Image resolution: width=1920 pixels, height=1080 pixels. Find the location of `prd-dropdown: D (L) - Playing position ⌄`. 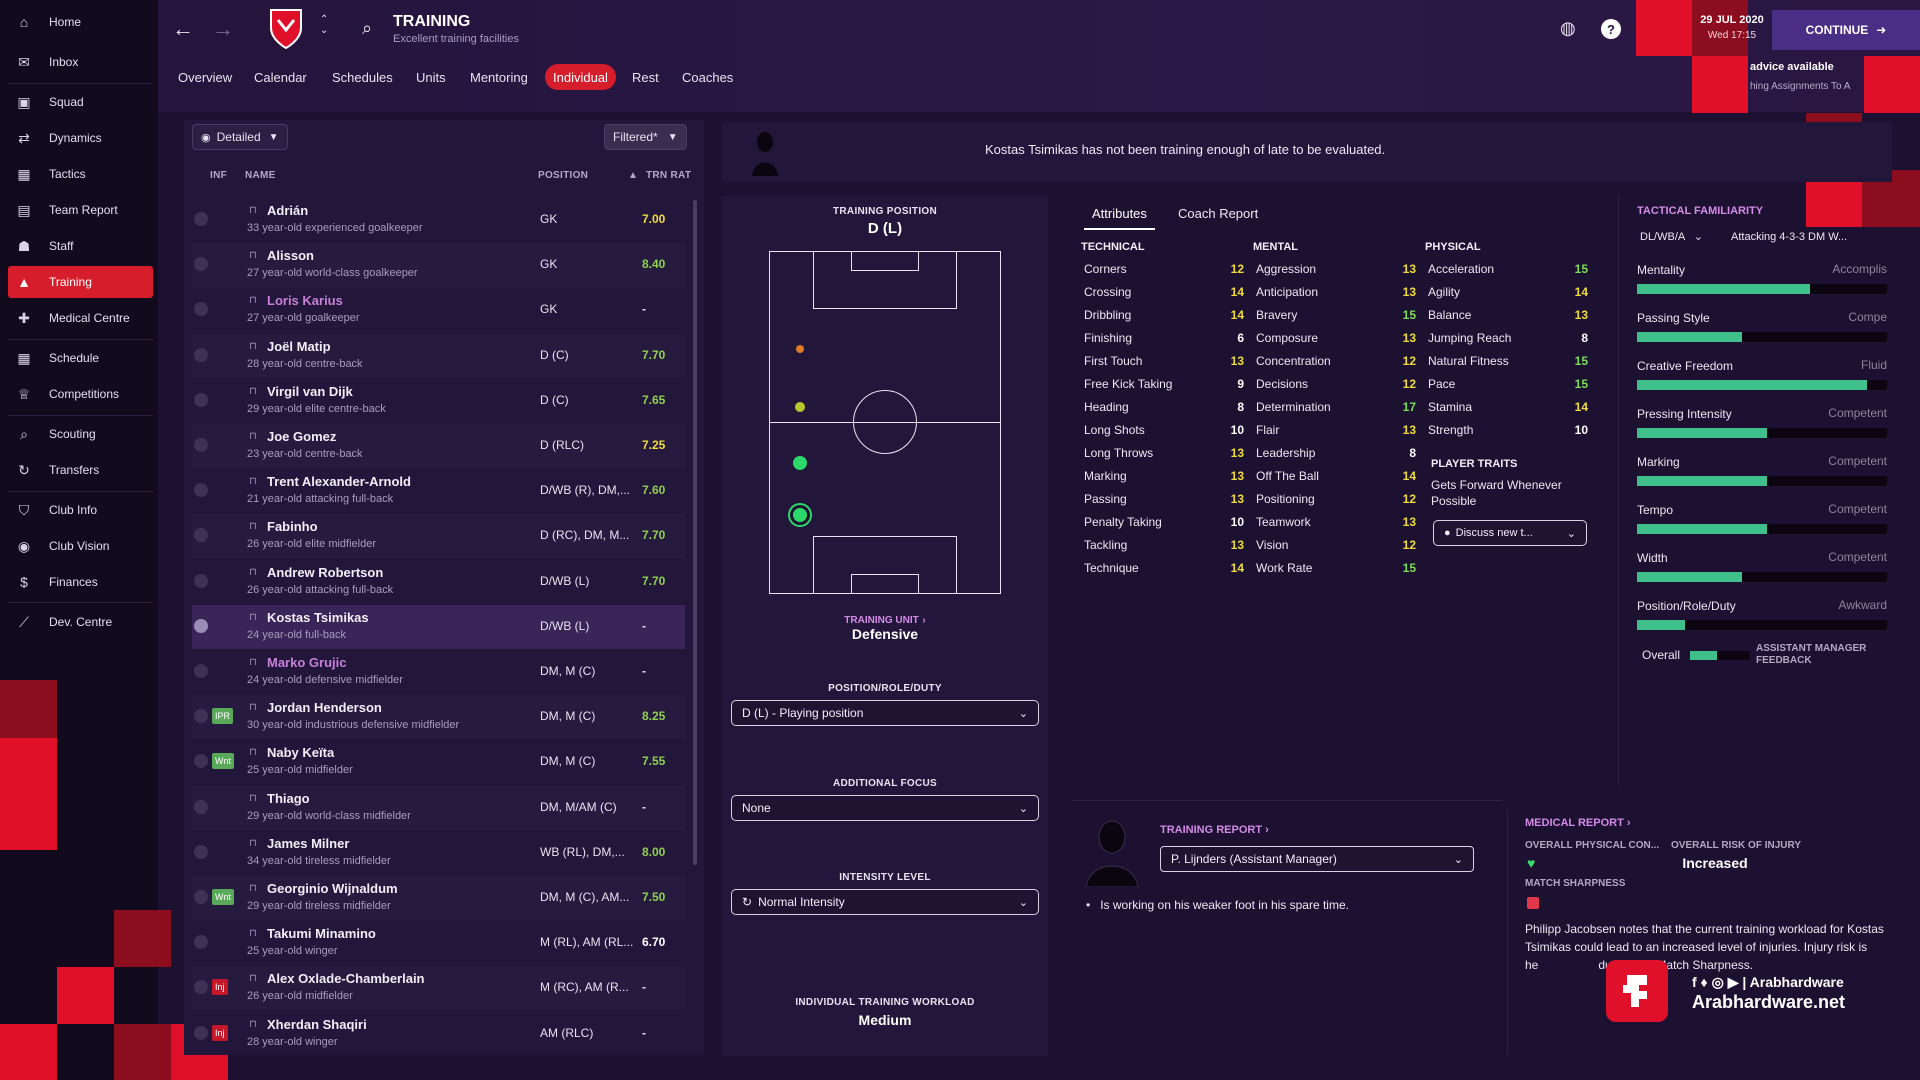

prd-dropdown: D (L) - Playing position ⌄ is located at coordinates (885, 713).